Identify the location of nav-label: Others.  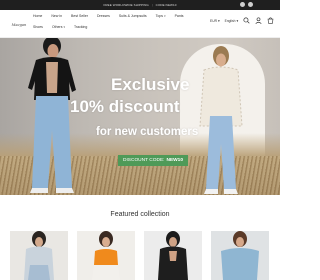
(57, 27).